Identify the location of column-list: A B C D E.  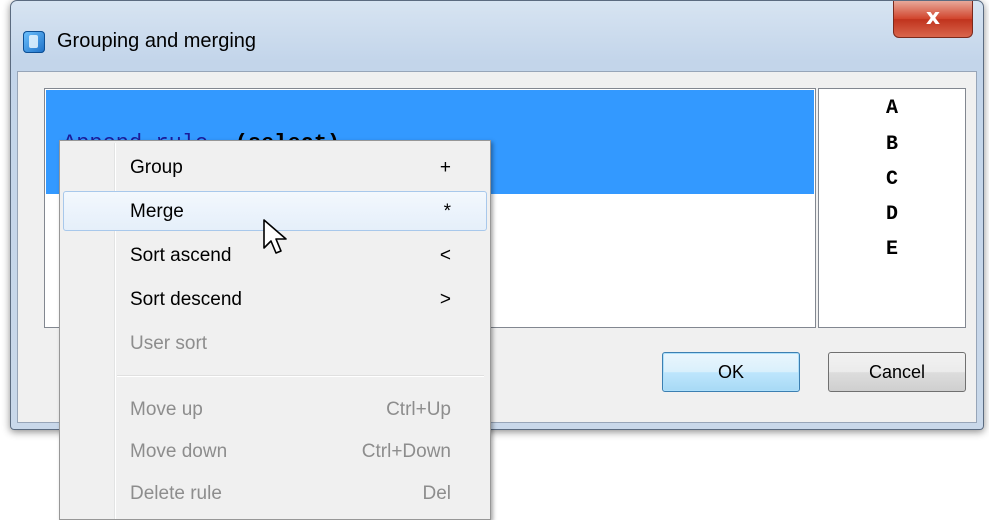
(892, 208).